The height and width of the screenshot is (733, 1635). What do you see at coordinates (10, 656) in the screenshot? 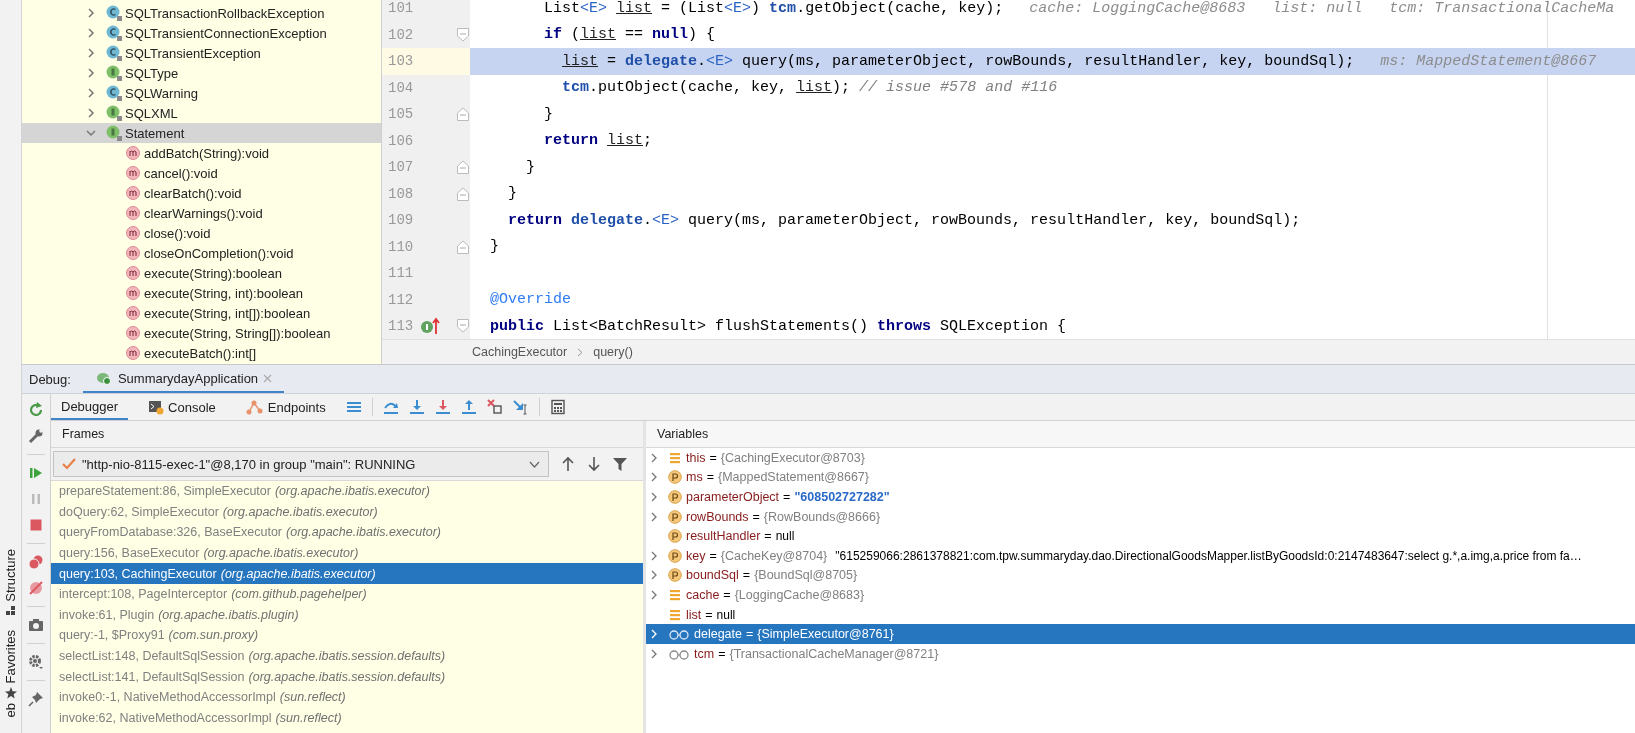
I see `favorites-tab: Favorites` at bounding box center [10, 656].